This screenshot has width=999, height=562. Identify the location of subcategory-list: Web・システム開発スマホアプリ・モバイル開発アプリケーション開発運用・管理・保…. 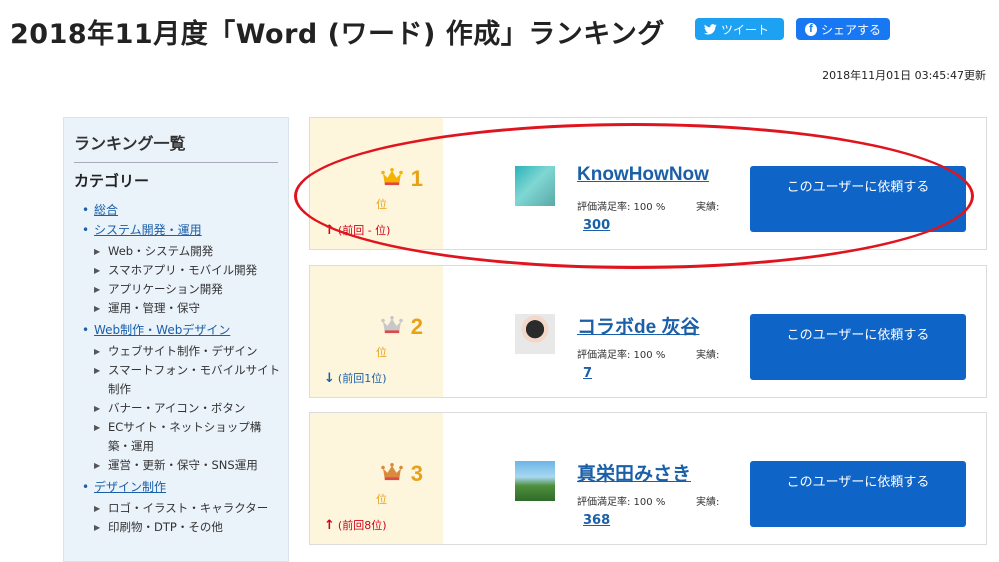
(188, 280).